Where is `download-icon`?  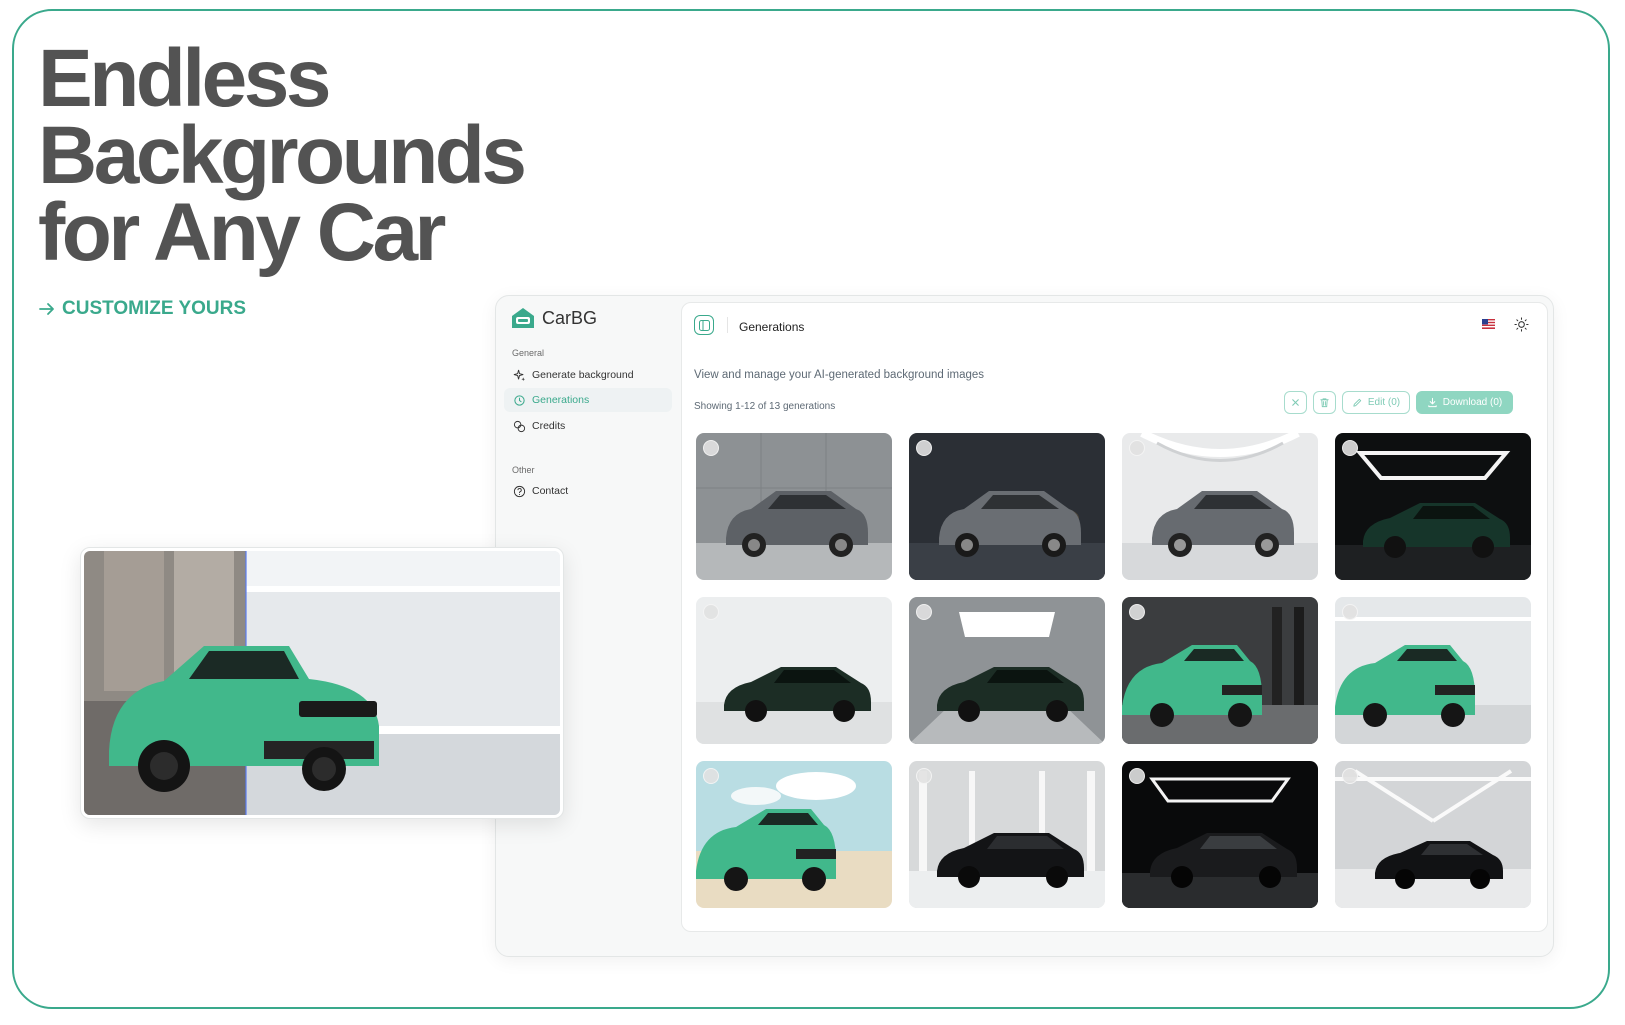
download-icon is located at coordinates (1432, 402).